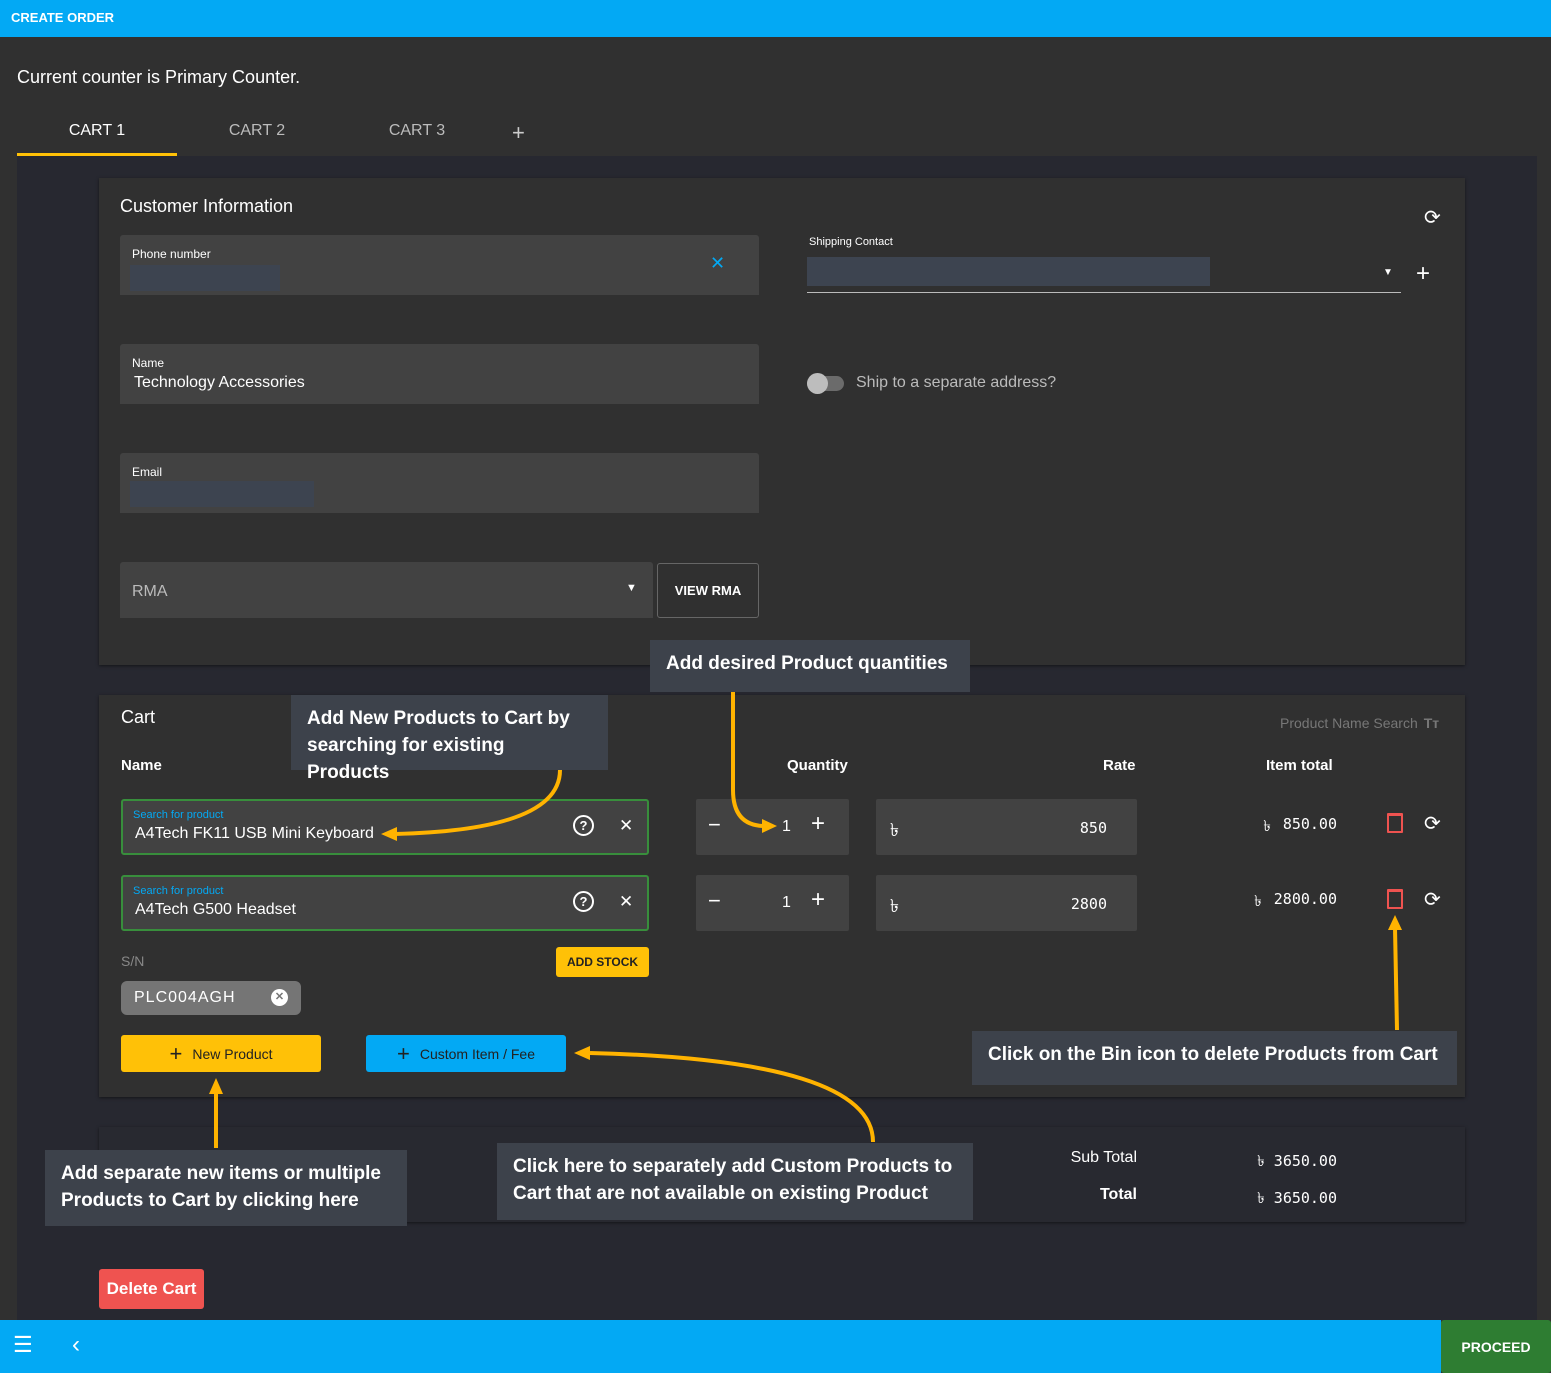 This screenshot has width=1551, height=1373. I want to click on callout-quantities: Add desired Product quantities, so click(810, 666).